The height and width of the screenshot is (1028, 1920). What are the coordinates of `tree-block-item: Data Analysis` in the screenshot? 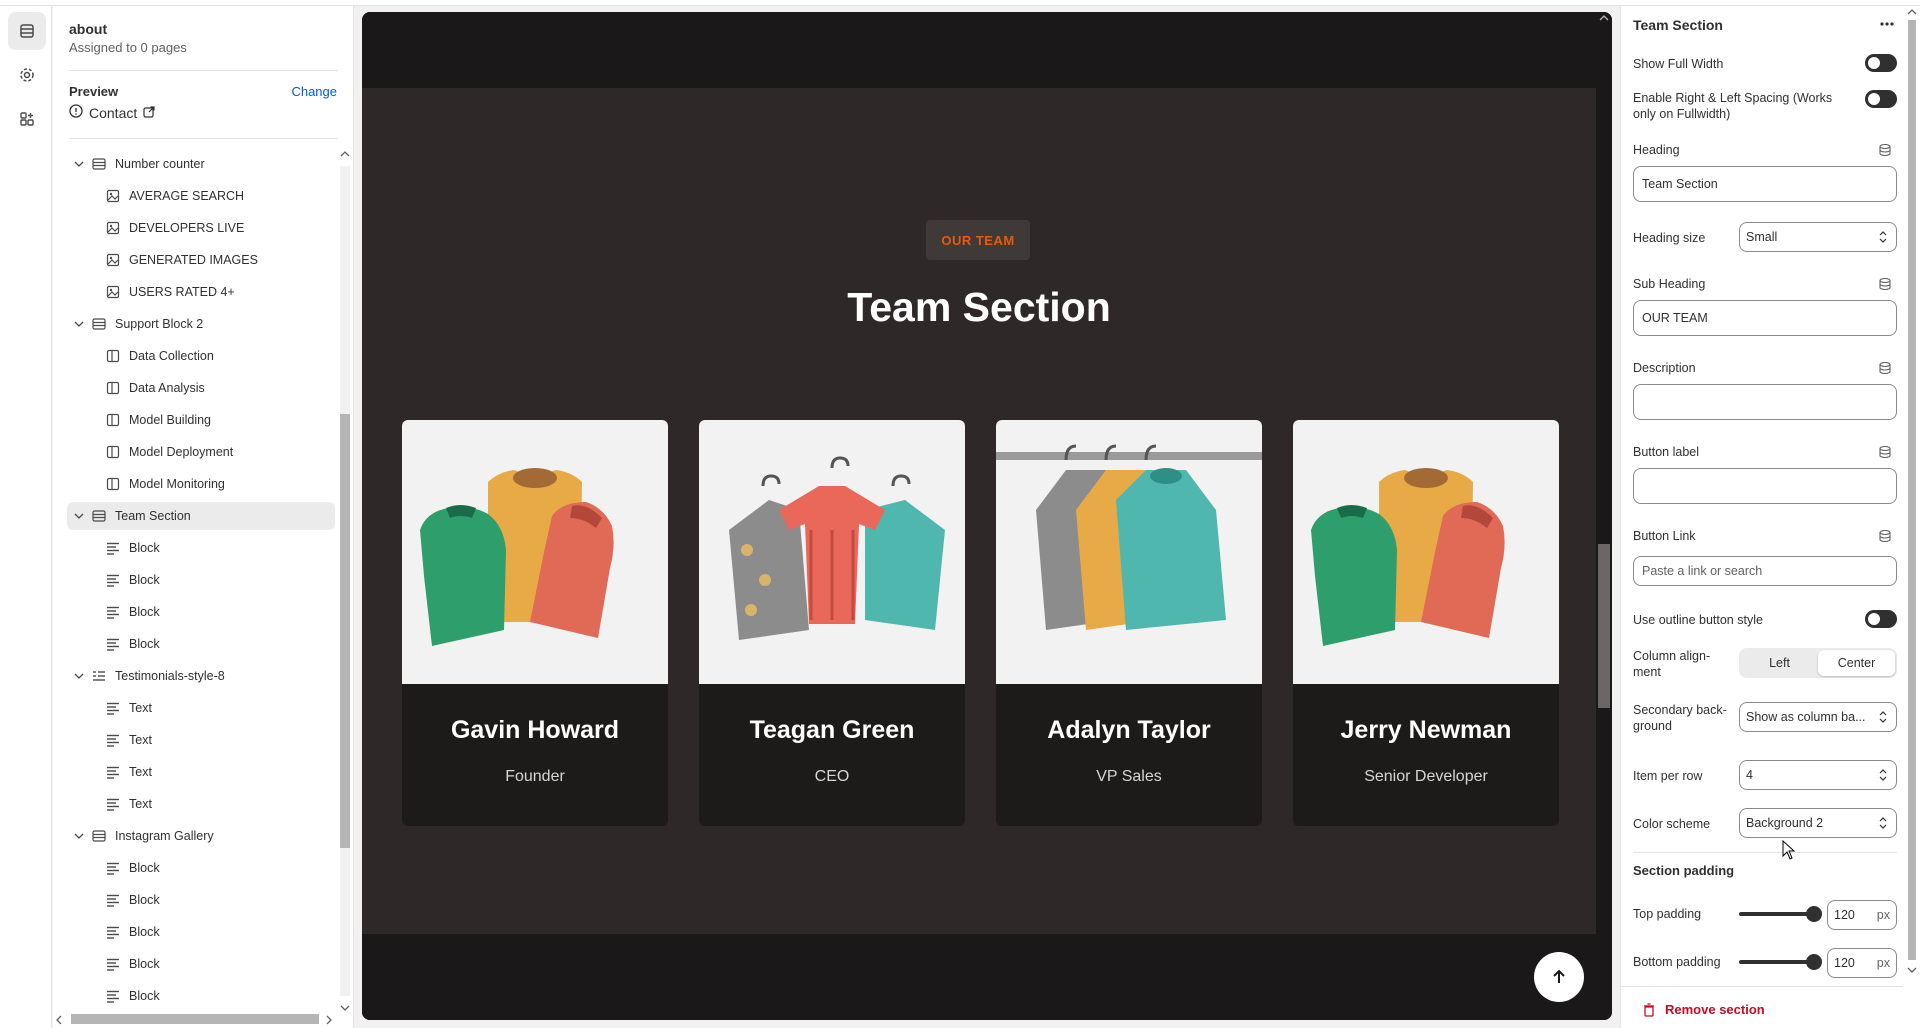 It's located at (201, 388).